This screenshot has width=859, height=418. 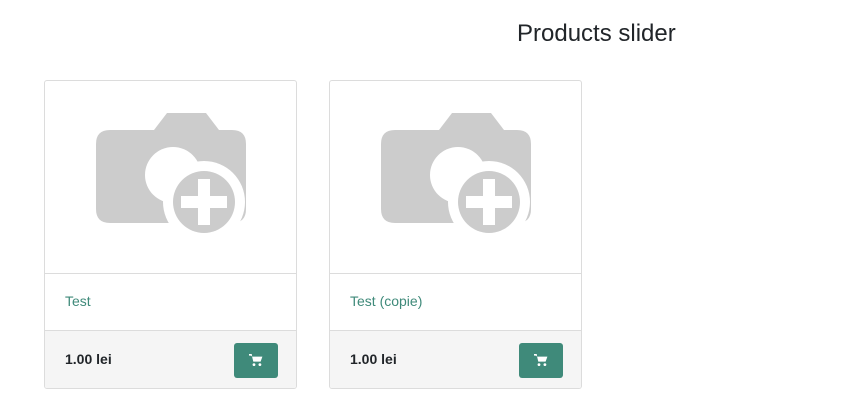 I want to click on product-name-area: Test, so click(x=170, y=301).